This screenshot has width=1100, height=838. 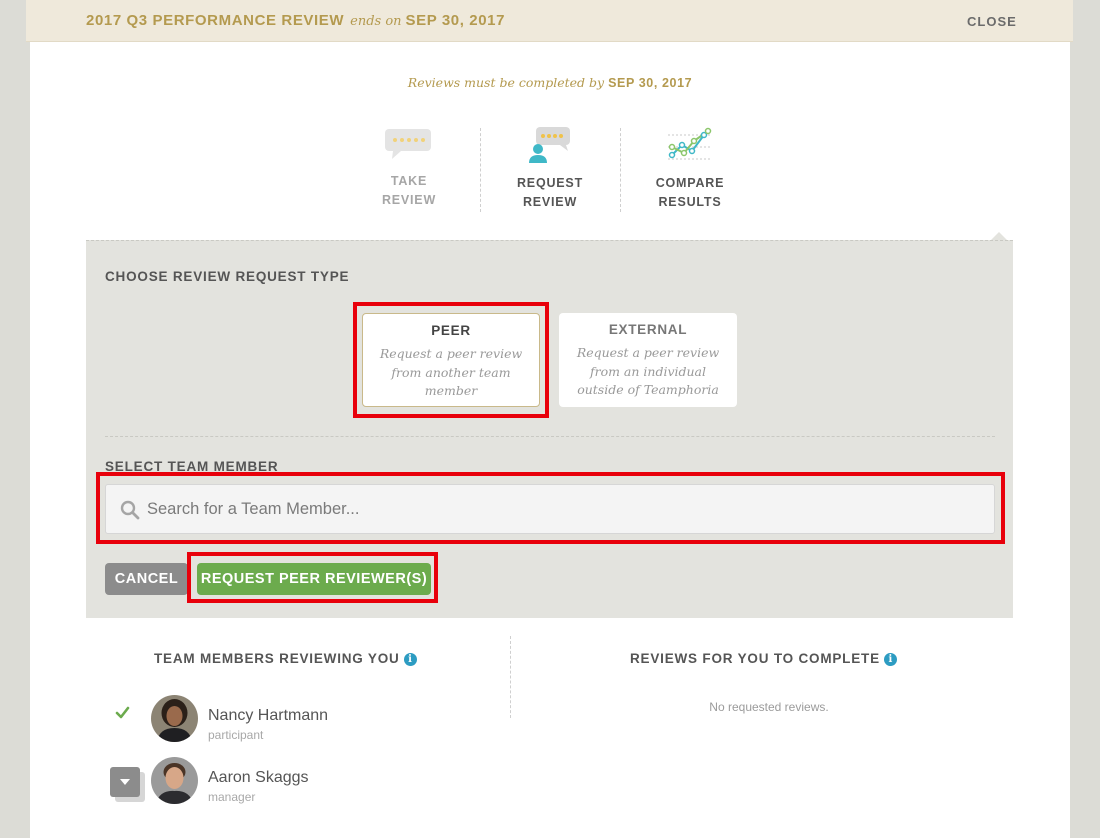 What do you see at coordinates (227, 276) in the screenshot?
I see `choose-type-heading: CHOOSE REVIEW REQUEST TYPE` at bounding box center [227, 276].